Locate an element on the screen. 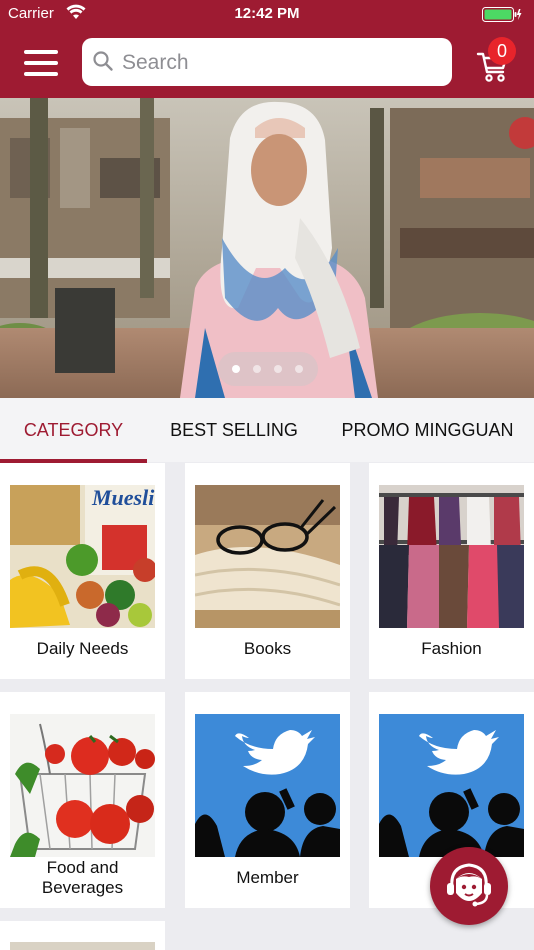 Image resolution: width=534 pixels, height=950 pixels. category-card-books: Books is located at coordinates (267, 571).